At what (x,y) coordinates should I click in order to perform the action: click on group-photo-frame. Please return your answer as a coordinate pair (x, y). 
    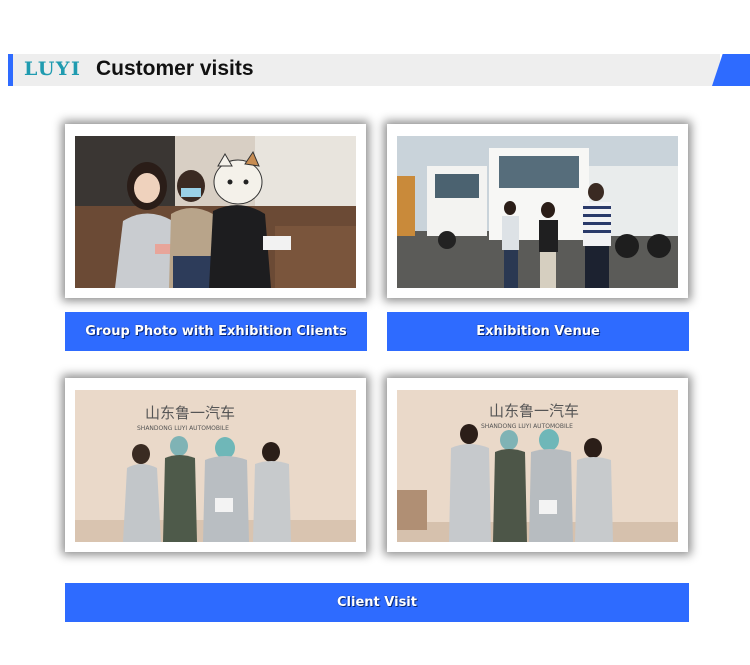
    Looking at the image, I should click on (215, 211).